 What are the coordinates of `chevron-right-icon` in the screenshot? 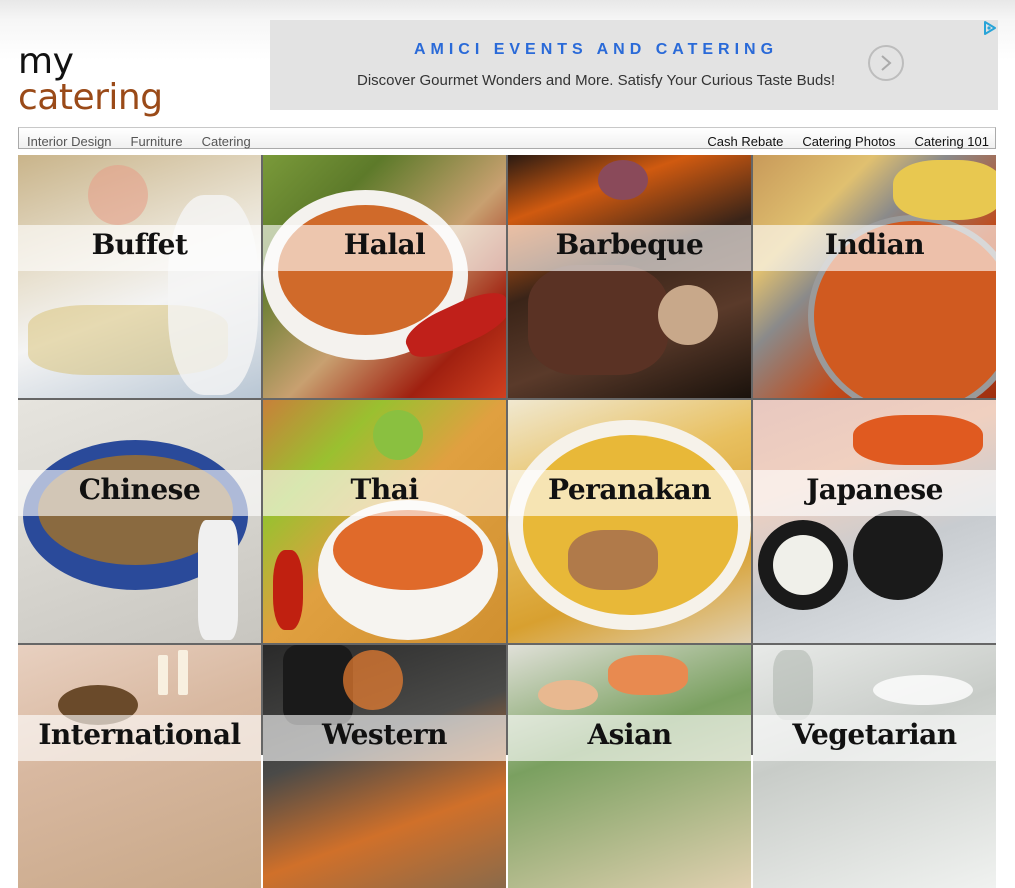 It's located at (886, 63).